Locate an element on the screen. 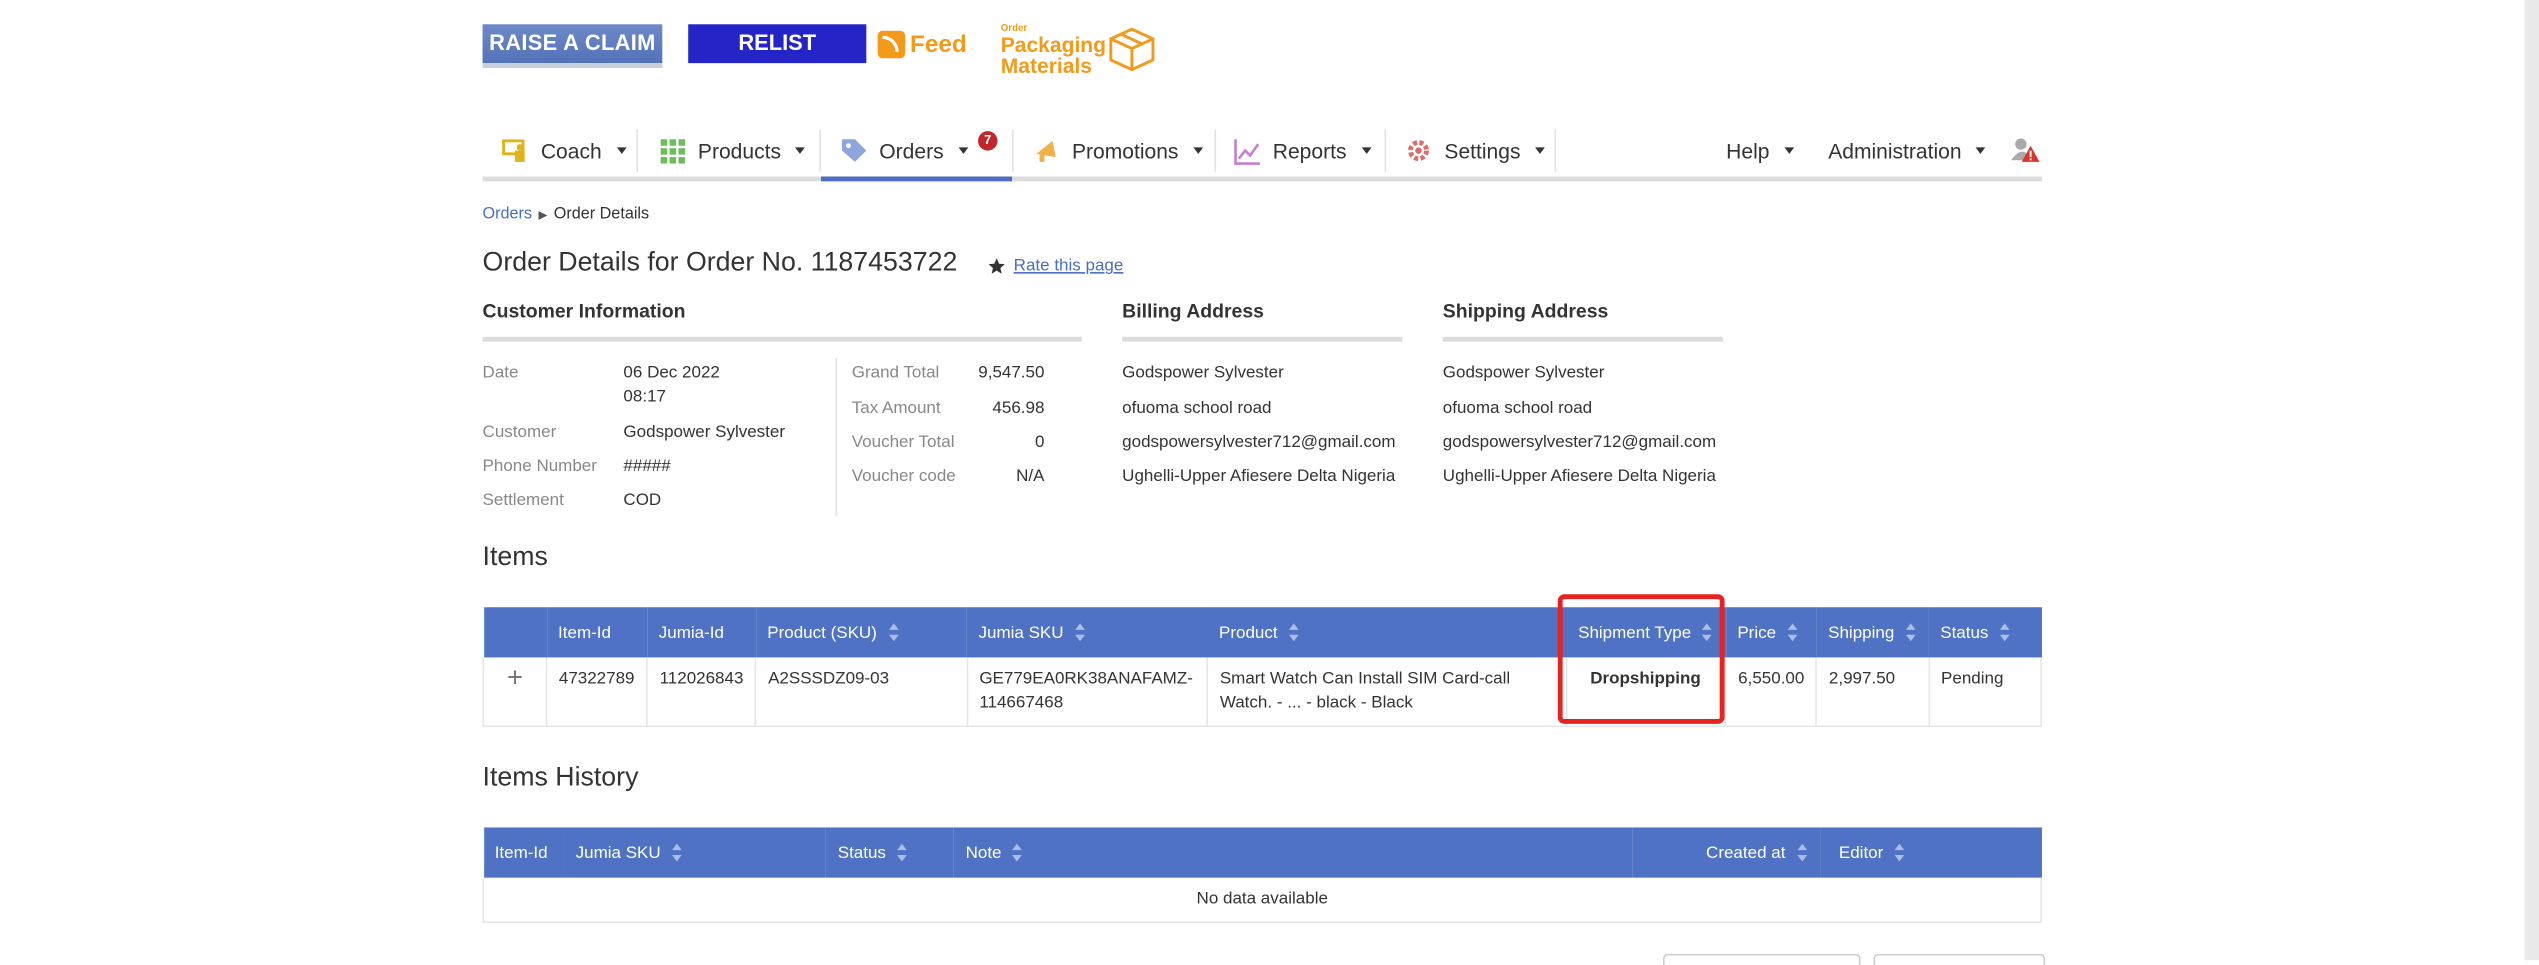 This screenshot has height=965, width=2539. phone-label: Phone Number is located at coordinates (539, 466).